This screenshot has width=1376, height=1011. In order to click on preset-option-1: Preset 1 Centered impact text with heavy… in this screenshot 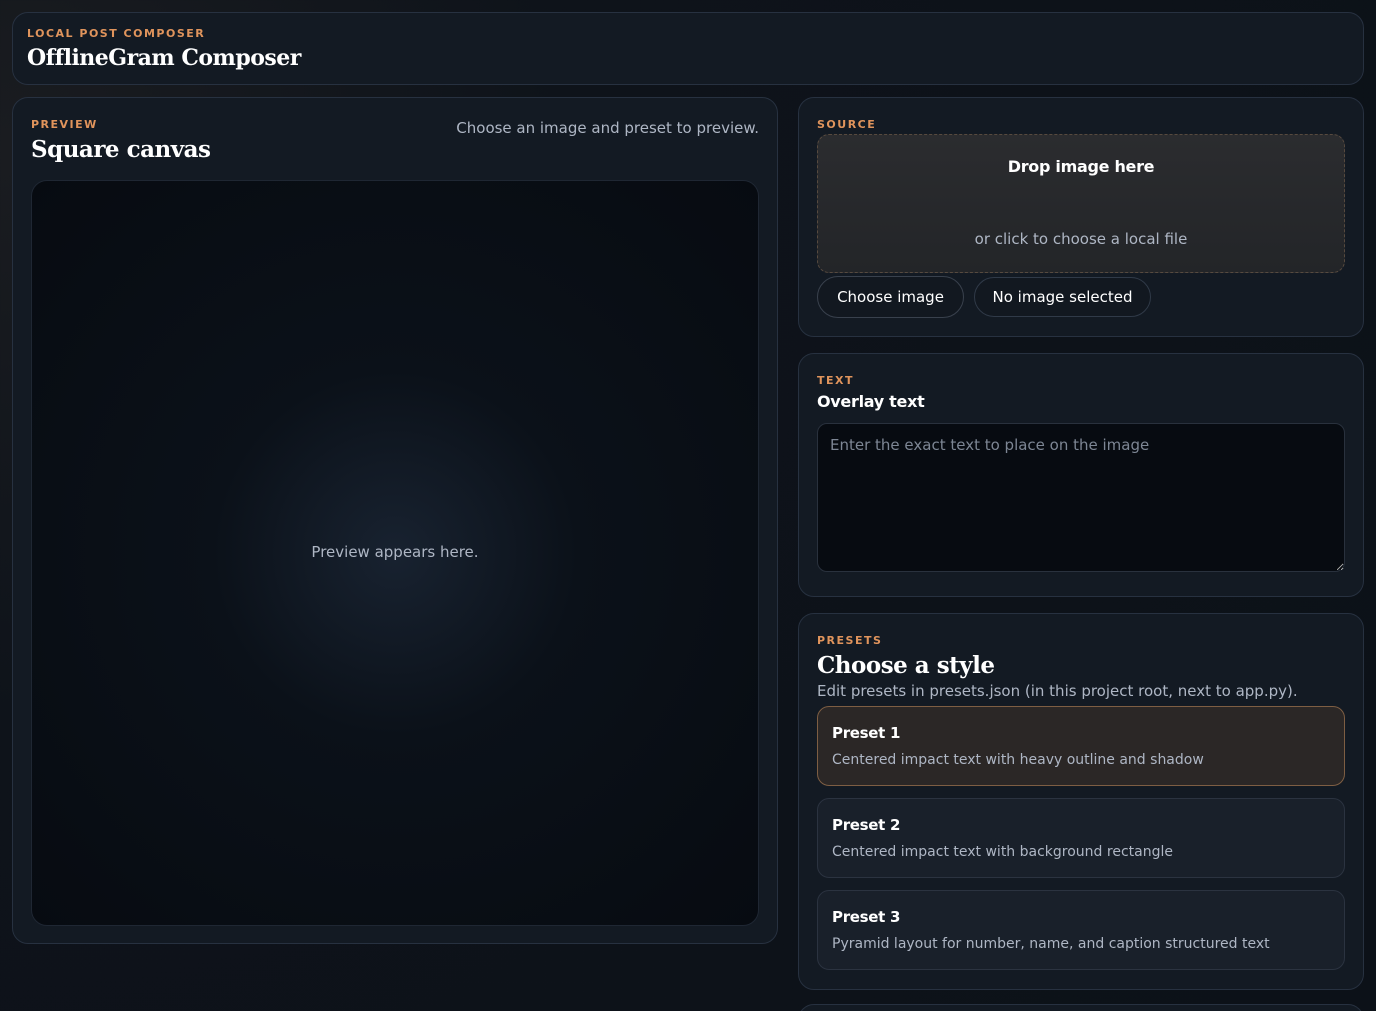, I will do `click(1081, 746)`.